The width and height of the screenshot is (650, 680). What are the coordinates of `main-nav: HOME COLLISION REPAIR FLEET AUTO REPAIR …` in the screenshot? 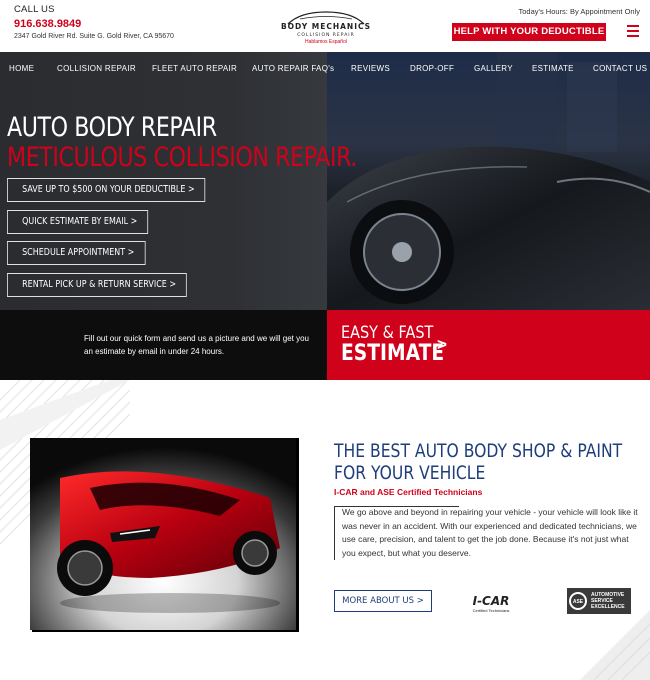 It's located at (325, 68).